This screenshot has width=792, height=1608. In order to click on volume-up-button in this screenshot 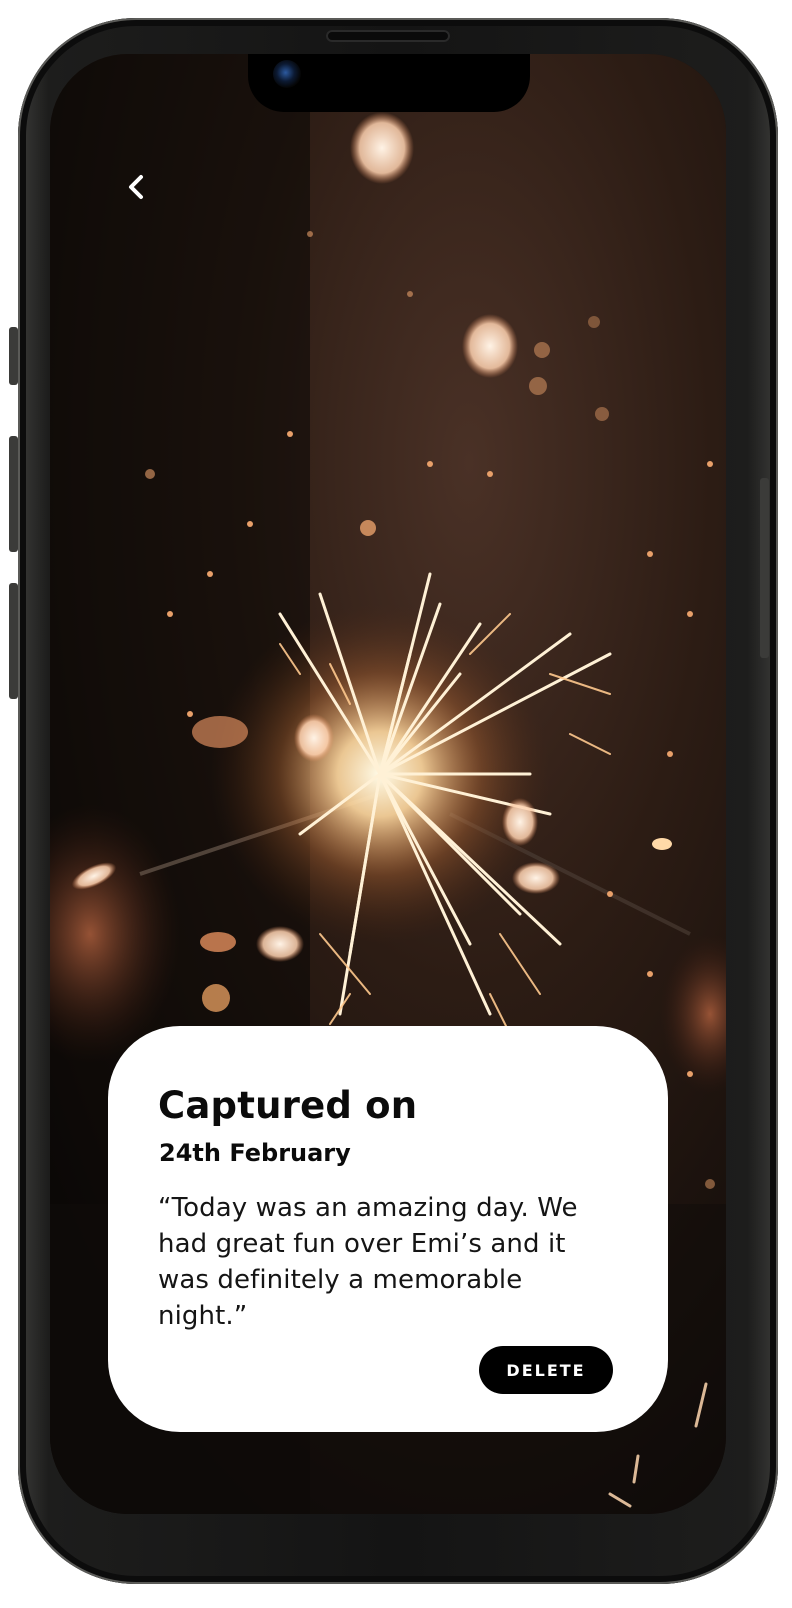, I will do `click(13, 494)`.